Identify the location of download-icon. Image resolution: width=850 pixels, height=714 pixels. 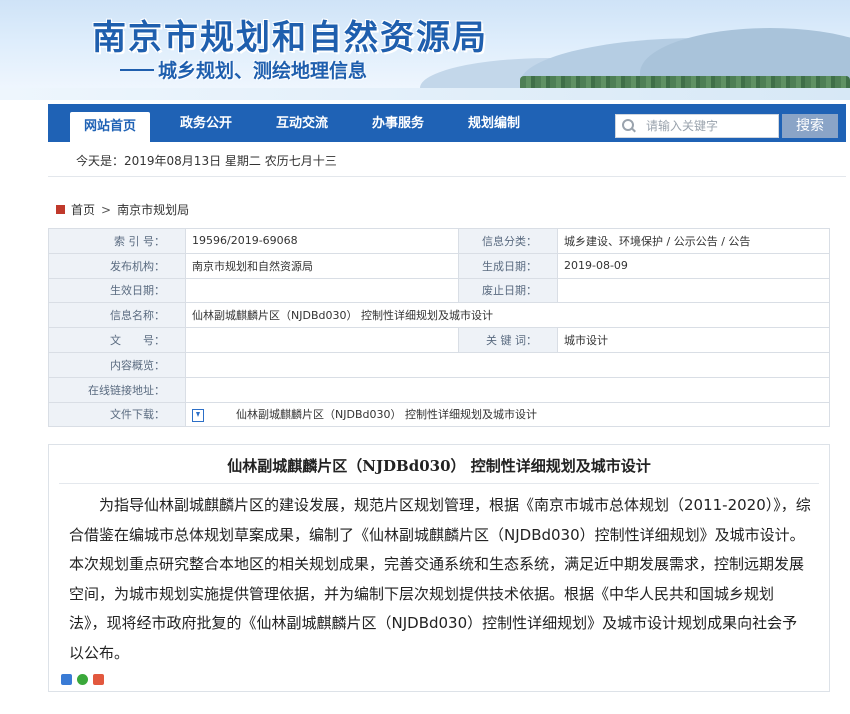
(198, 415).